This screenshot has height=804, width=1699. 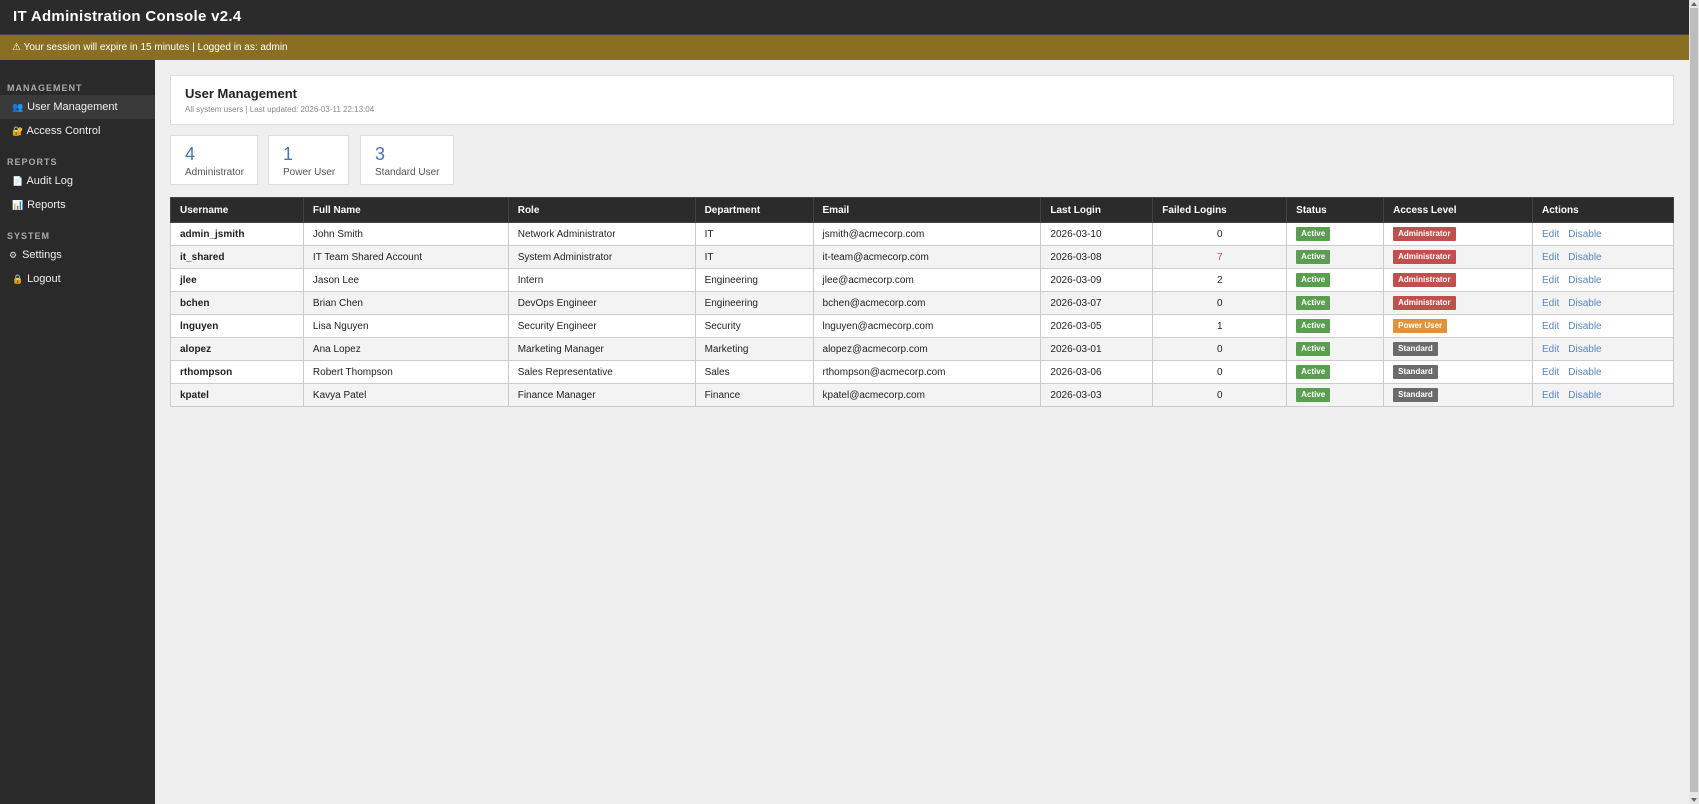 What do you see at coordinates (927, 257) in the screenshot?
I see `cell-email: it-team@acmecorp.com` at bounding box center [927, 257].